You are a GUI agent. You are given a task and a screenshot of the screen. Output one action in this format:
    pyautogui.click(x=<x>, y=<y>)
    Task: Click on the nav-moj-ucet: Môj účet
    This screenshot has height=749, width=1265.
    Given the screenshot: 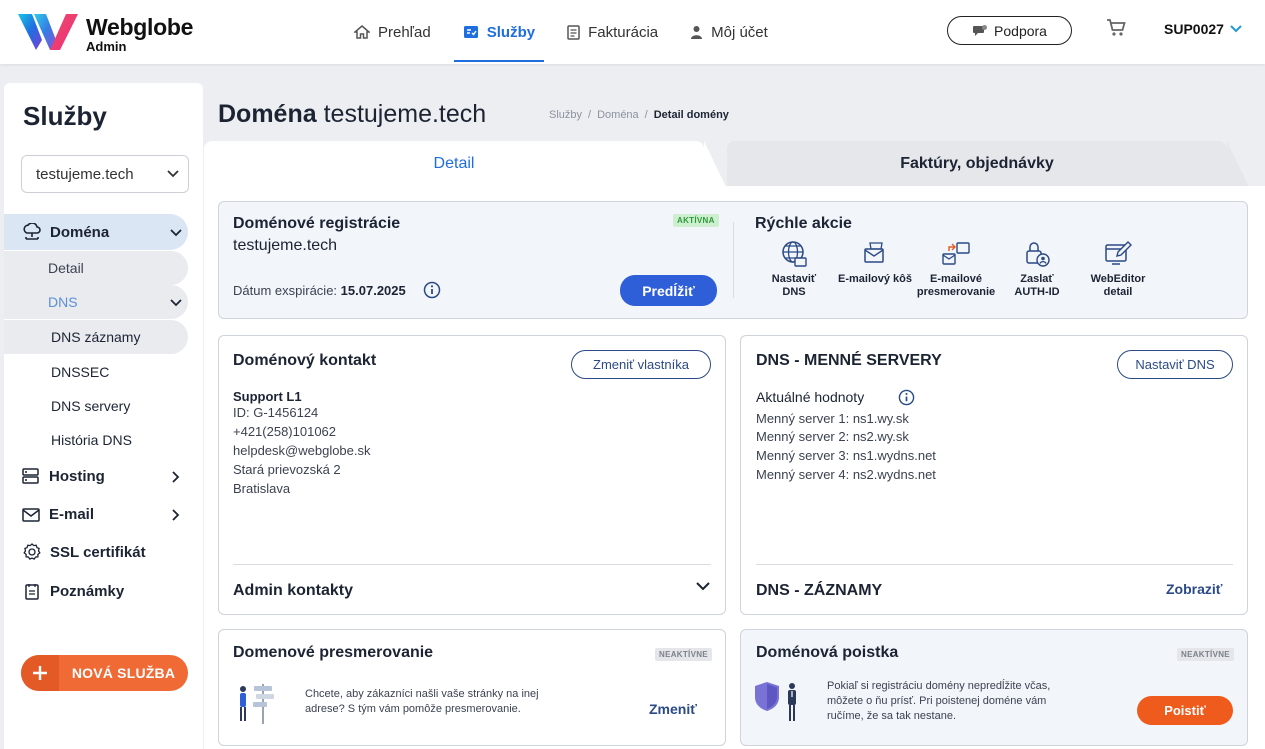 What is the action you would take?
    pyautogui.click(x=729, y=32)
    